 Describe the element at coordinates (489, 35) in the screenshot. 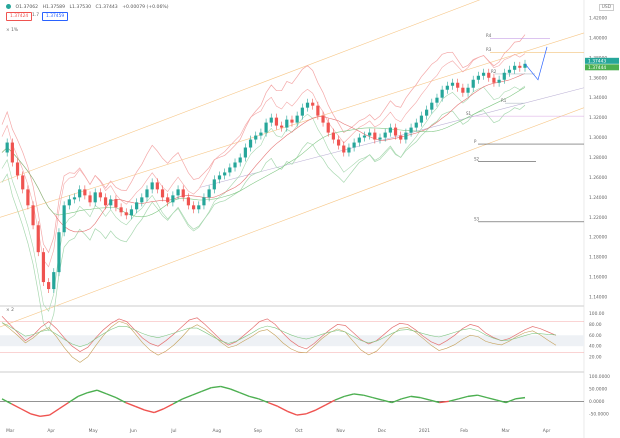

I see `pivot-label: R4` at that location.